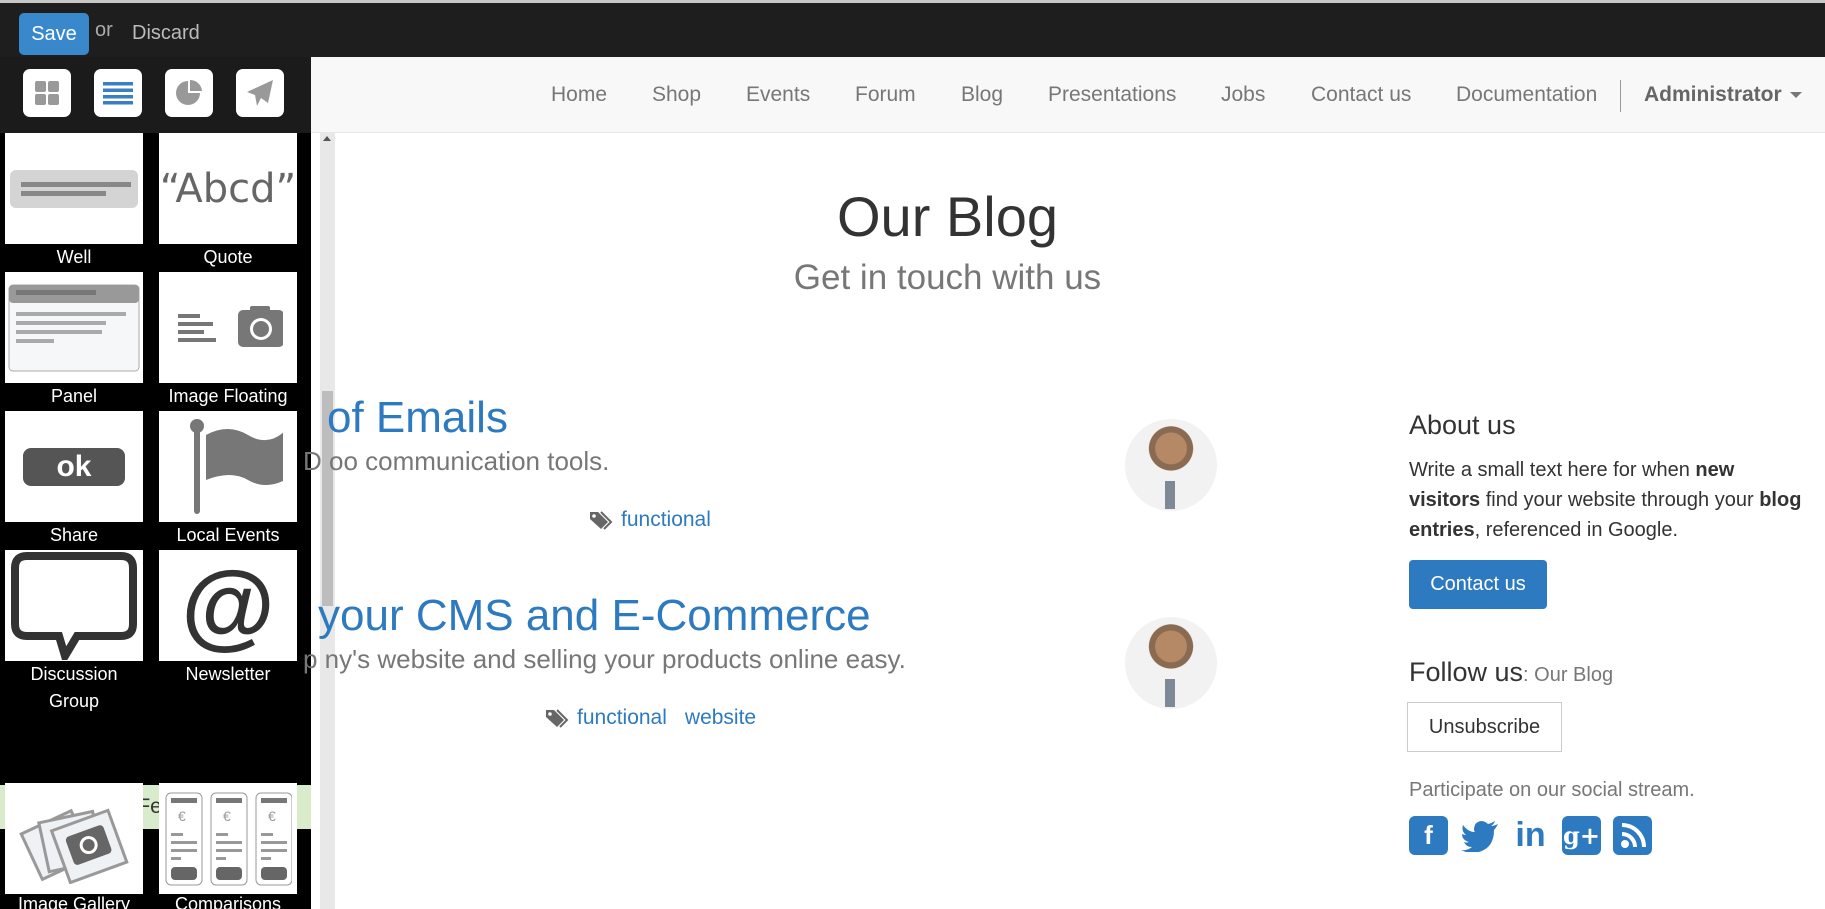 This screenshot has height=909, width=1825. Describe the element at coordinates (236, 466) in the screenshot. I see `flag-icon` at that location.